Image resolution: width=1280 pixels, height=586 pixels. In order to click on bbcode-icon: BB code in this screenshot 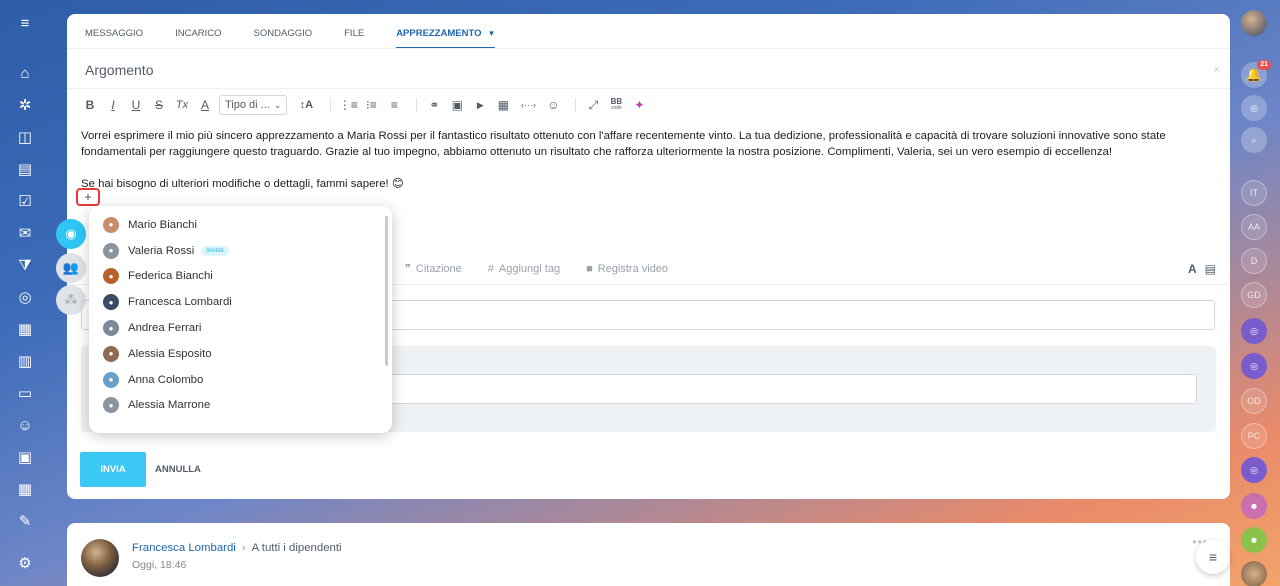, I will do `click(616, 105)`.